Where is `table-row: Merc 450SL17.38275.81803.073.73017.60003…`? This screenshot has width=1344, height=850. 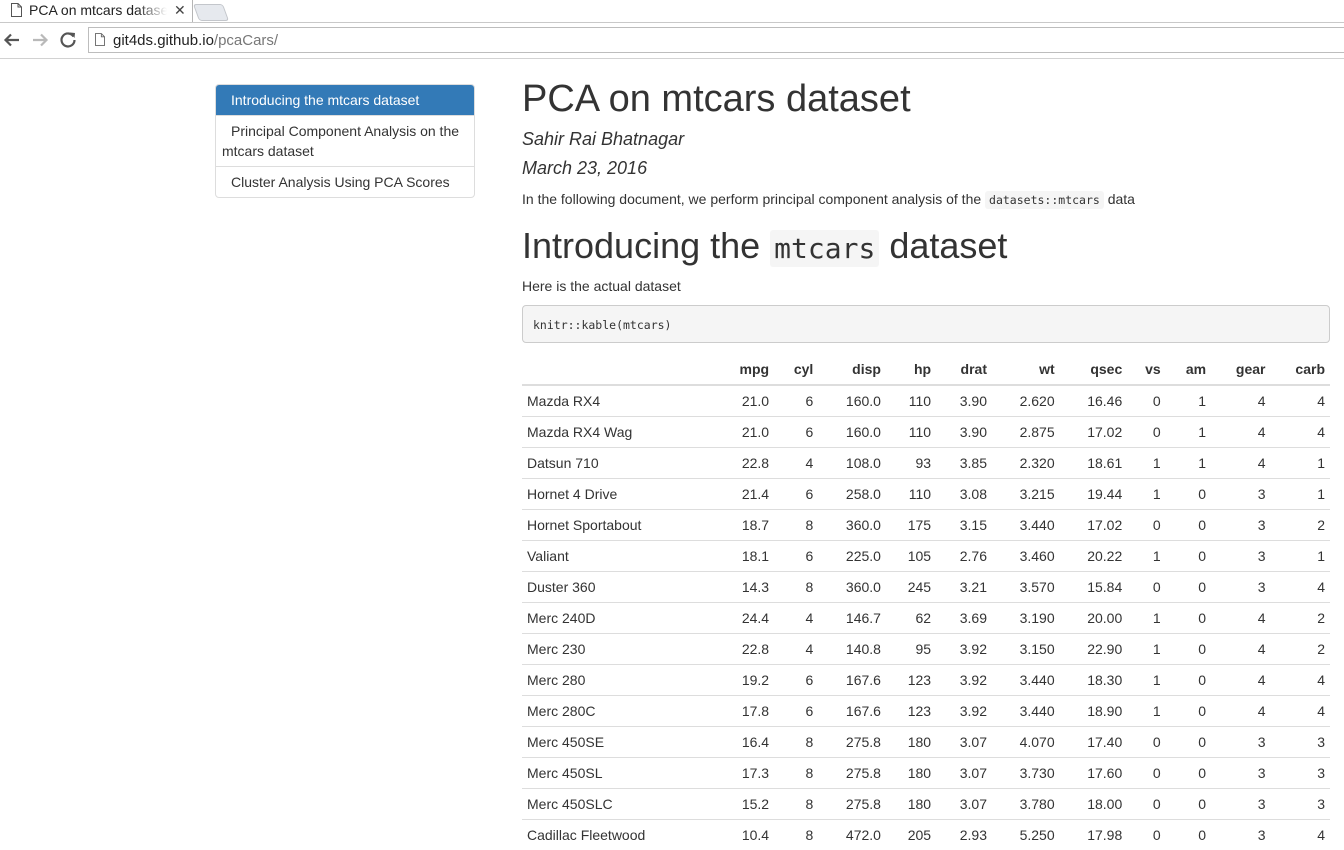
table-row: Merc 450SL17.38275.81803.073.73017.60003… is located at coordinates (926, 773).